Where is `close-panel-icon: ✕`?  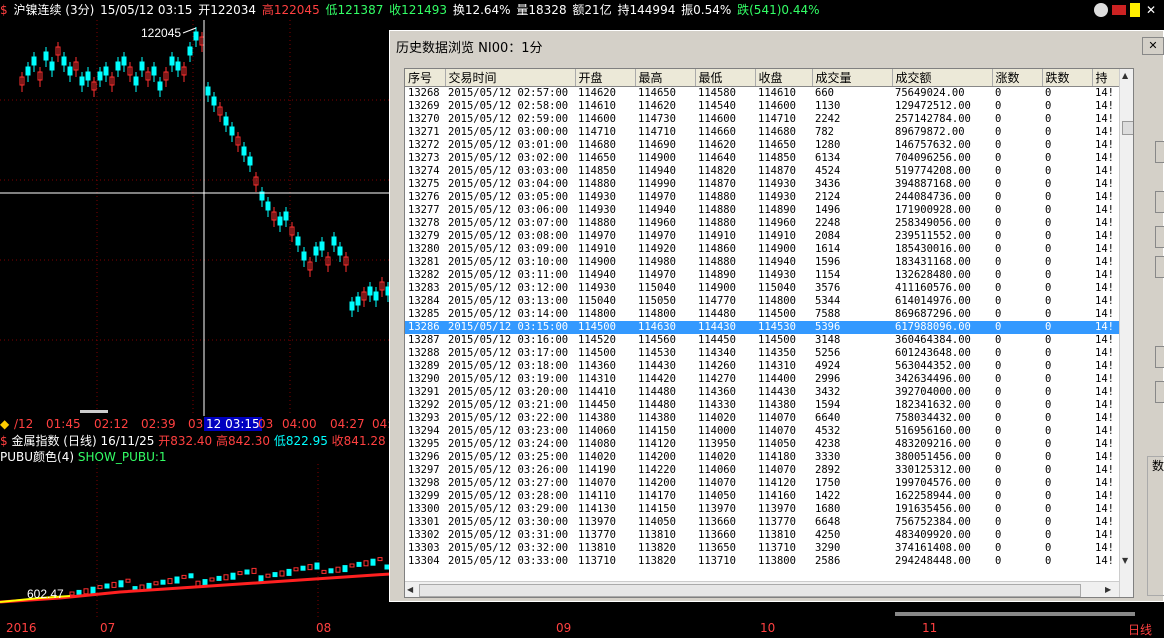
close-panel-icon: ✕ is located at coordinates (1153, 10).